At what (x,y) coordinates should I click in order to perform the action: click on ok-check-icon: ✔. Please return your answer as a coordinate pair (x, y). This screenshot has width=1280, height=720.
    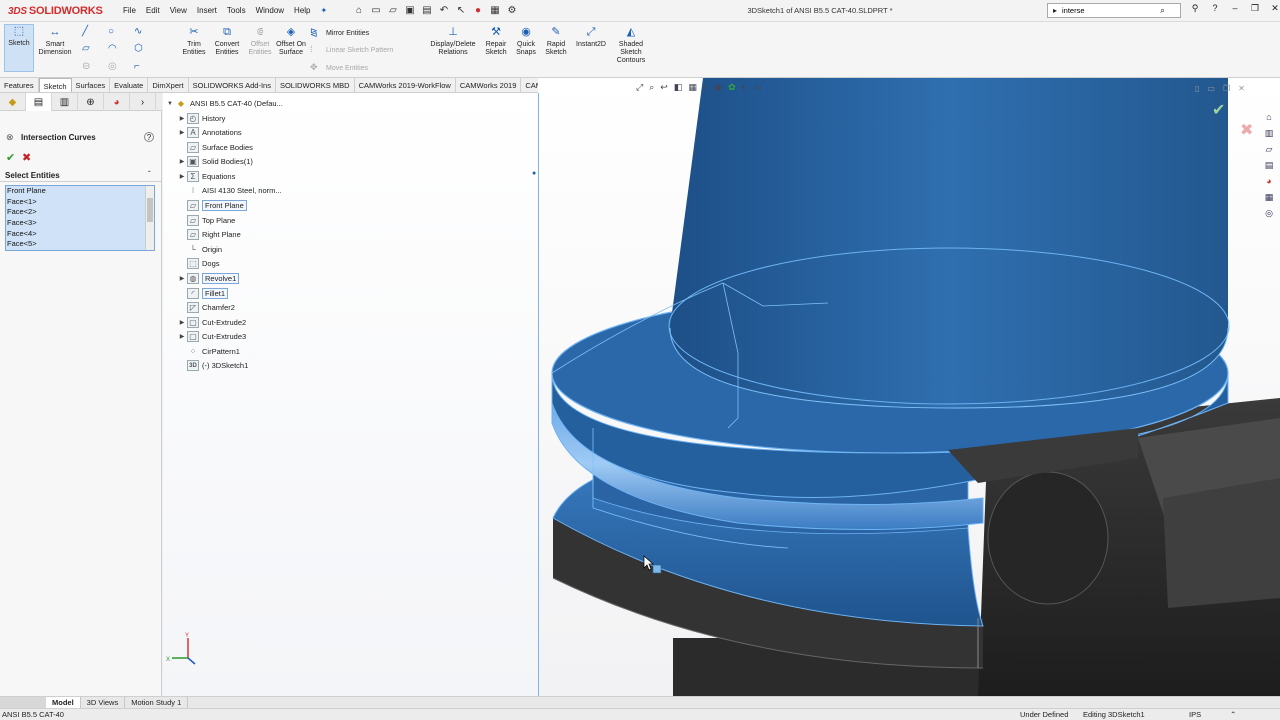
    Looking at the image, I should click on (10, 157).